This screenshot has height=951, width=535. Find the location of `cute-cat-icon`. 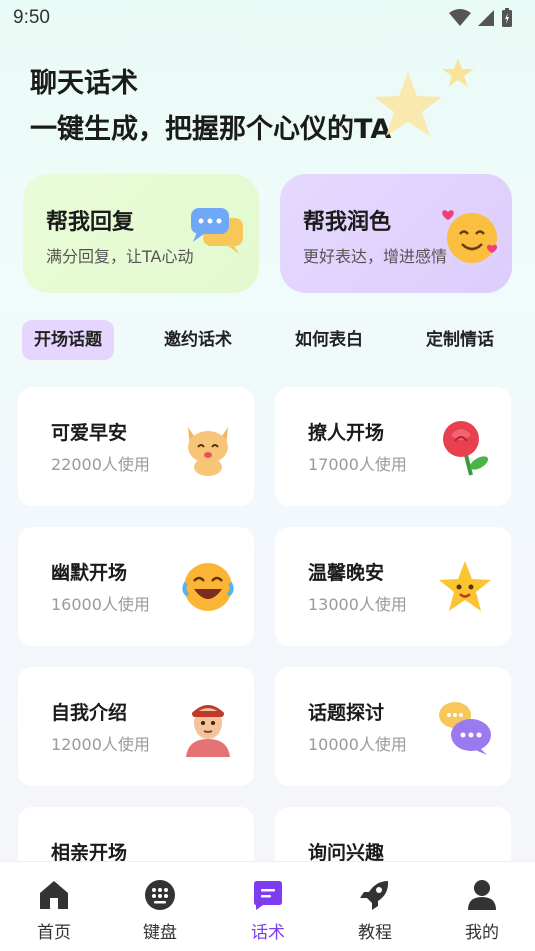

cute-cat-icon is located at coordinates (208, 451).